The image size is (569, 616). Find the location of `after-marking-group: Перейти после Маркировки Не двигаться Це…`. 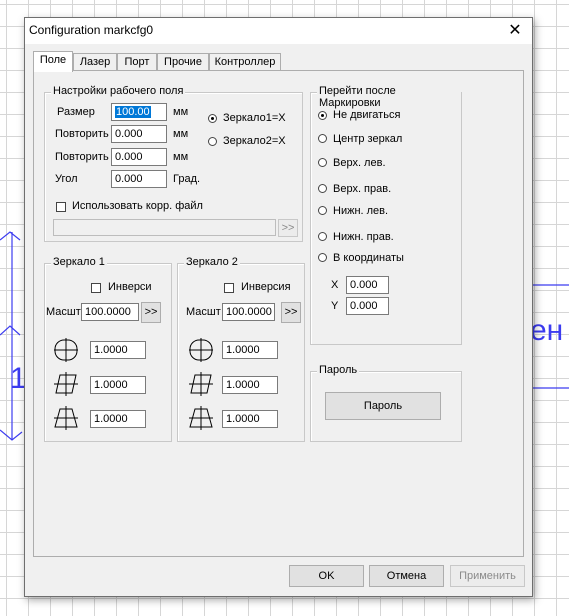

after-marking-group: Перейти после Маркировки Не двигаться Це… is located at coordinates (386, 215).